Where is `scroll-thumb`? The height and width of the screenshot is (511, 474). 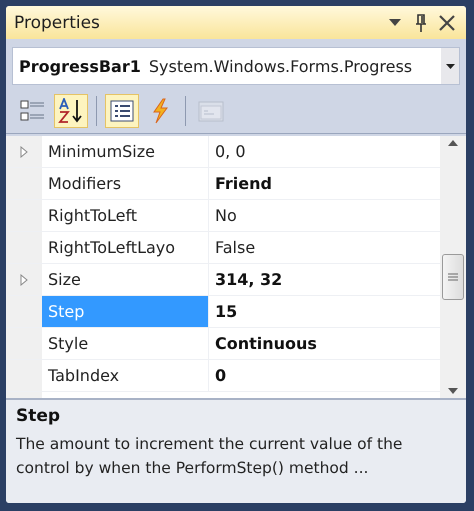 scroll-thumb is located at coordinates (453, 277).